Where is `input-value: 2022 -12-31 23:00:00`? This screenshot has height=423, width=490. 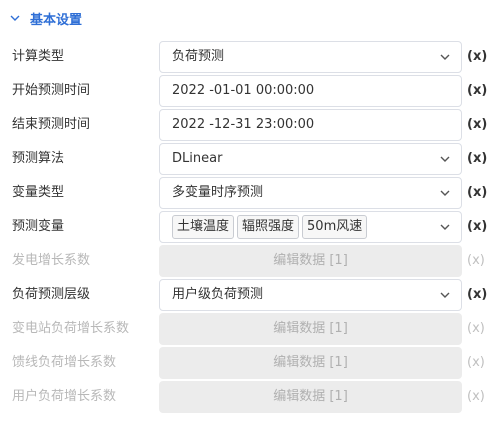
input-value: 2022 -12-31 23:00:00 is located at coordinates (243, 124).